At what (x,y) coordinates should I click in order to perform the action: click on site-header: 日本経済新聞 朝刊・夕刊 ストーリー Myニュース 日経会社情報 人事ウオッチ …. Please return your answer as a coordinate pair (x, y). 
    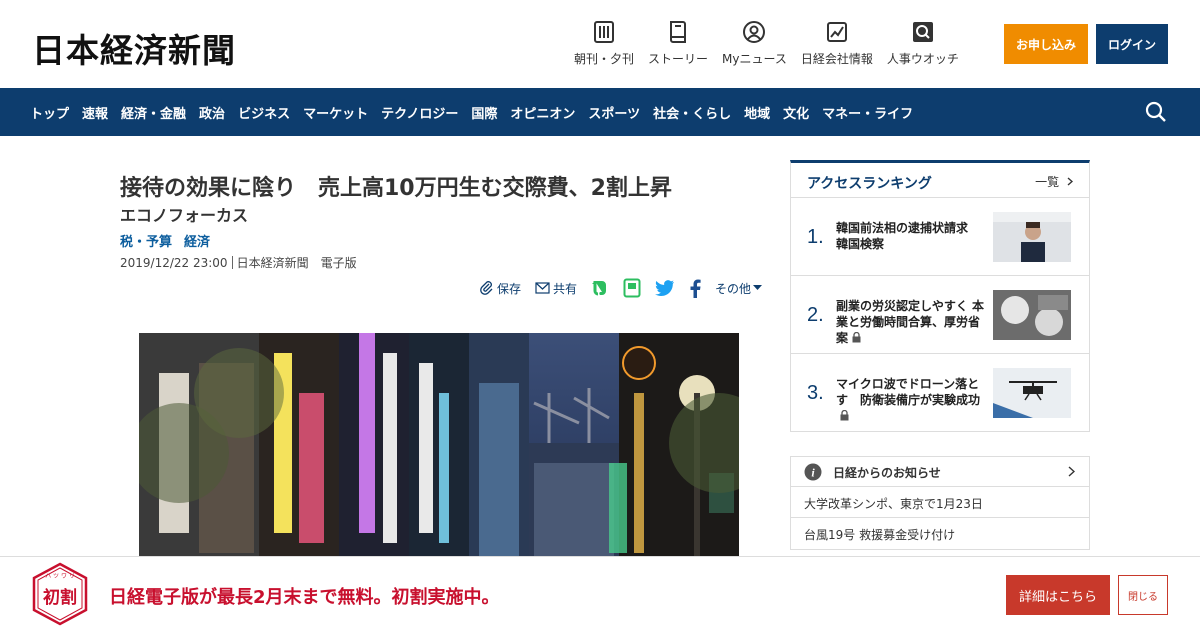
    Looking at the image, I should click on (600, 44).